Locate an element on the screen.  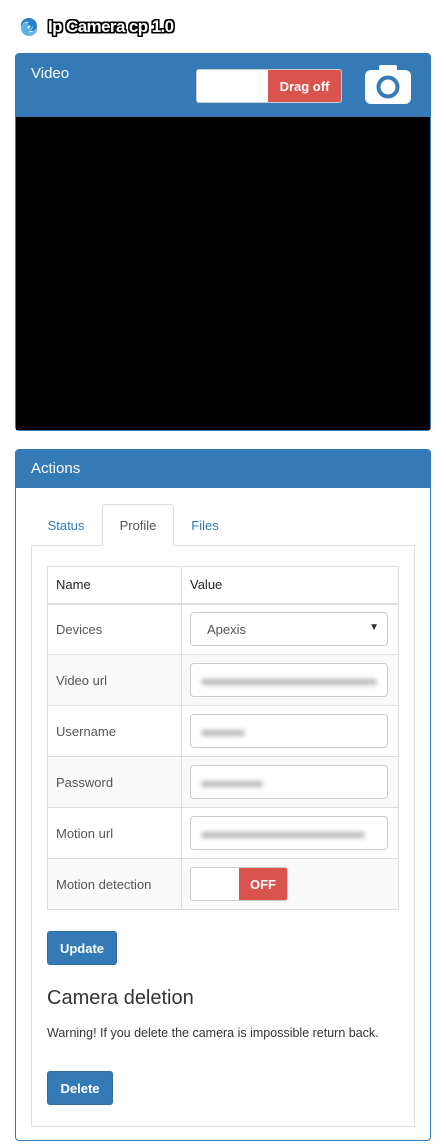
row-label-username: Username is located at coordinates (114, 731).